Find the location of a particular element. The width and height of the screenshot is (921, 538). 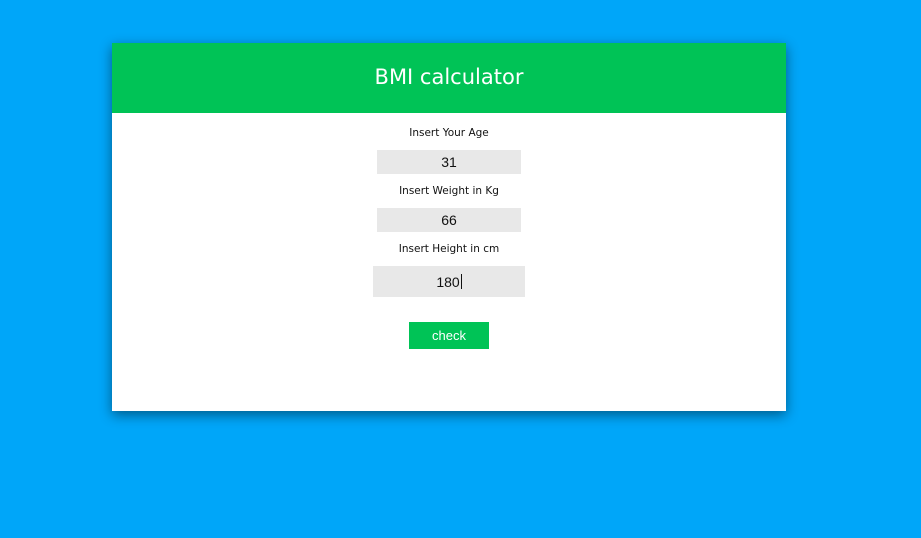

weight-label: Insert Weight in Kg is located at coordinates (449, 191).